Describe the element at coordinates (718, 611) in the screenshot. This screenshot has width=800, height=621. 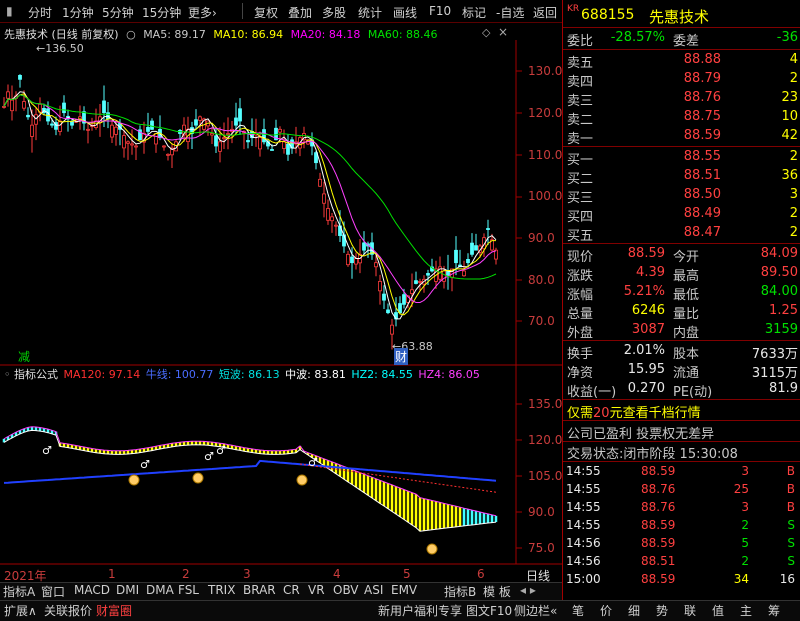
I see `side-zhi: 值` at that location.